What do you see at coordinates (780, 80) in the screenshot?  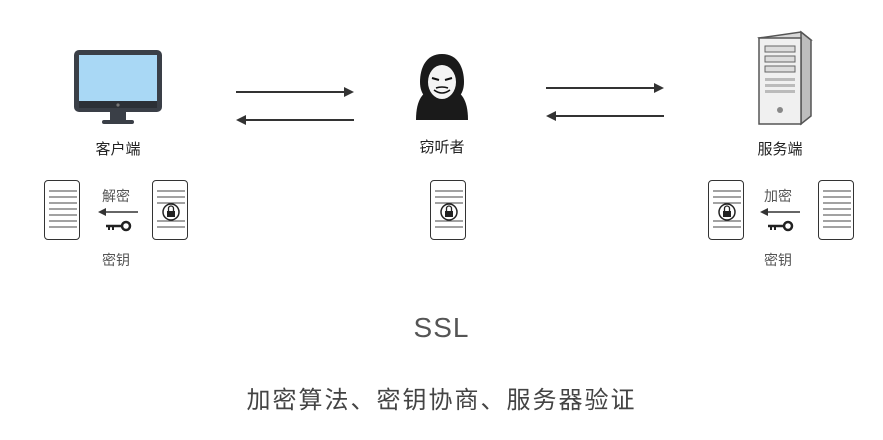 I see `server-icon` at bounding box center [780, 80].